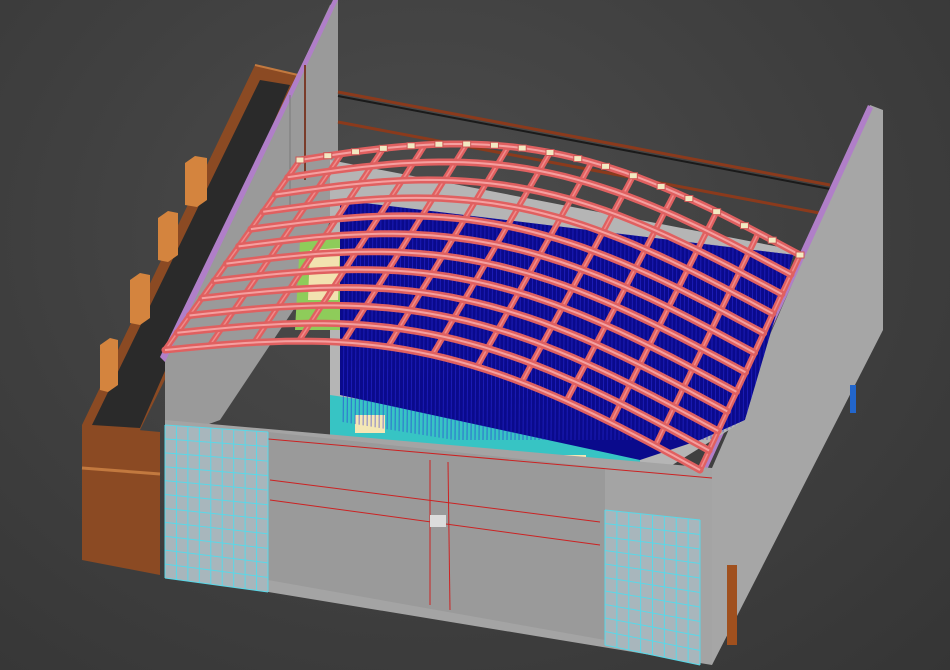  I want to click on glass-curtain-right, so click(652, 587).